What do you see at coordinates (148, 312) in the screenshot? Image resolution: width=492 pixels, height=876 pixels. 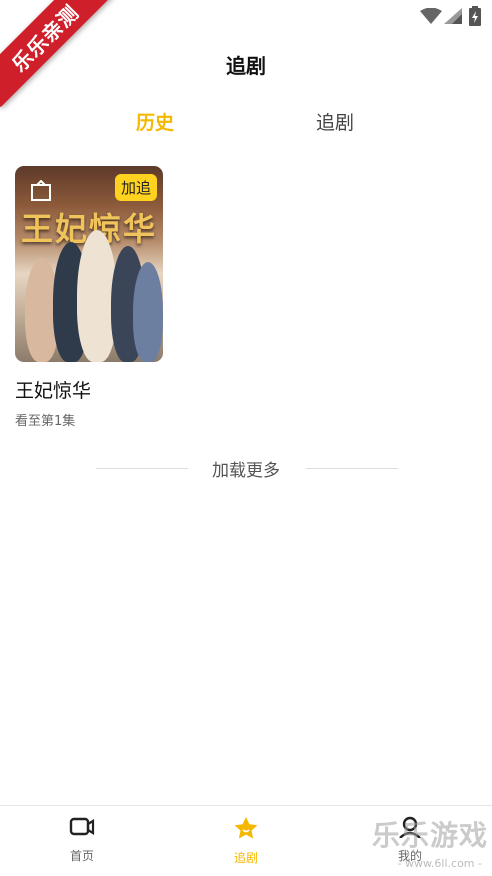 I see `poster-figure` at bounding box center [148, 312].